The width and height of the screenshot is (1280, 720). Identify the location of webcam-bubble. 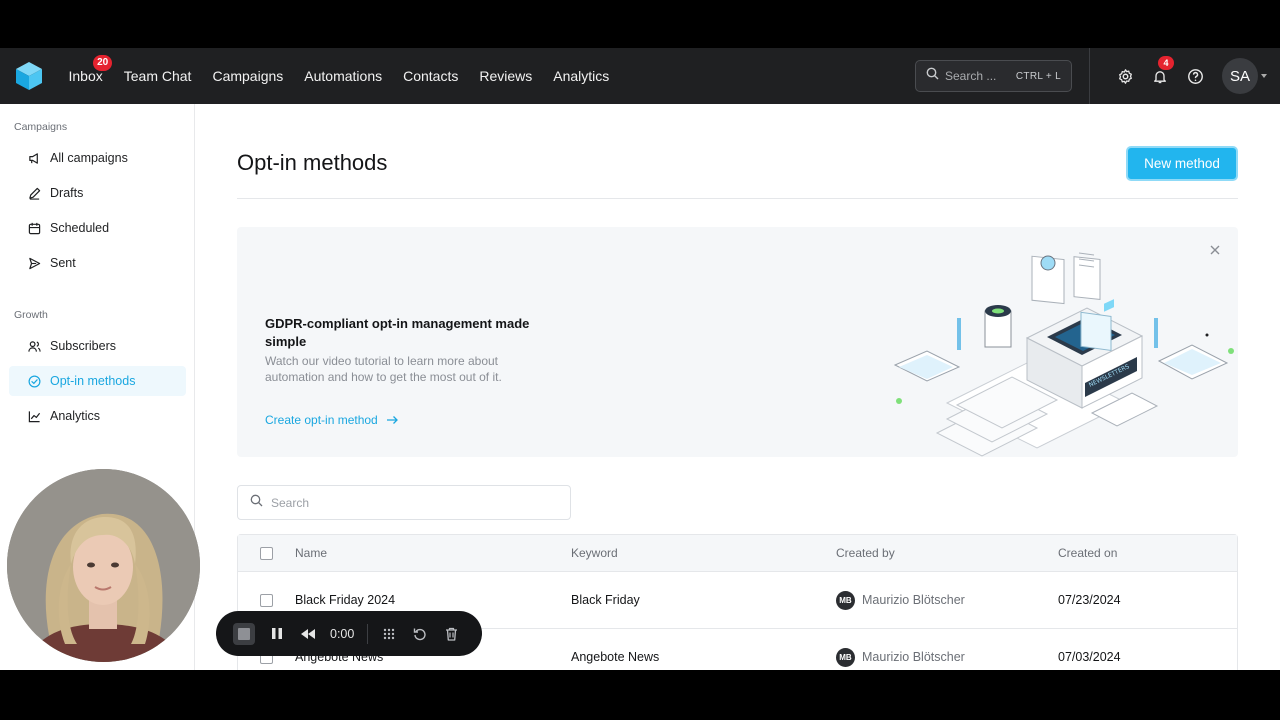
(103, 565).